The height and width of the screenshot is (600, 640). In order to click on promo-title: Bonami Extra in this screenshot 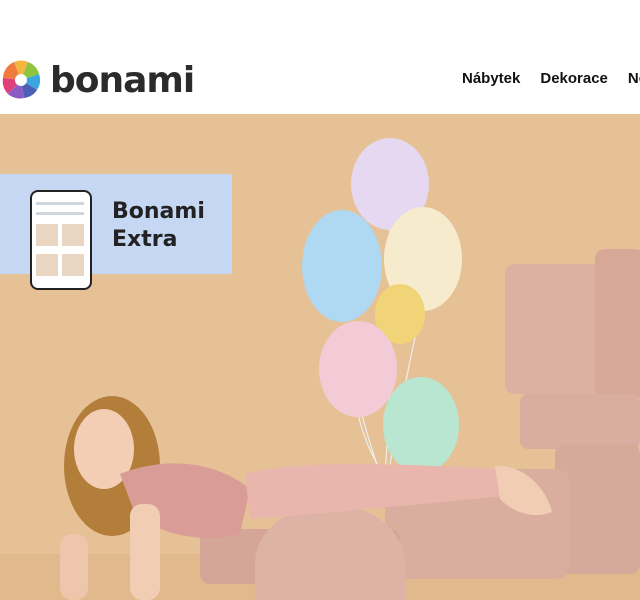, I will do `click(158, 226)`.